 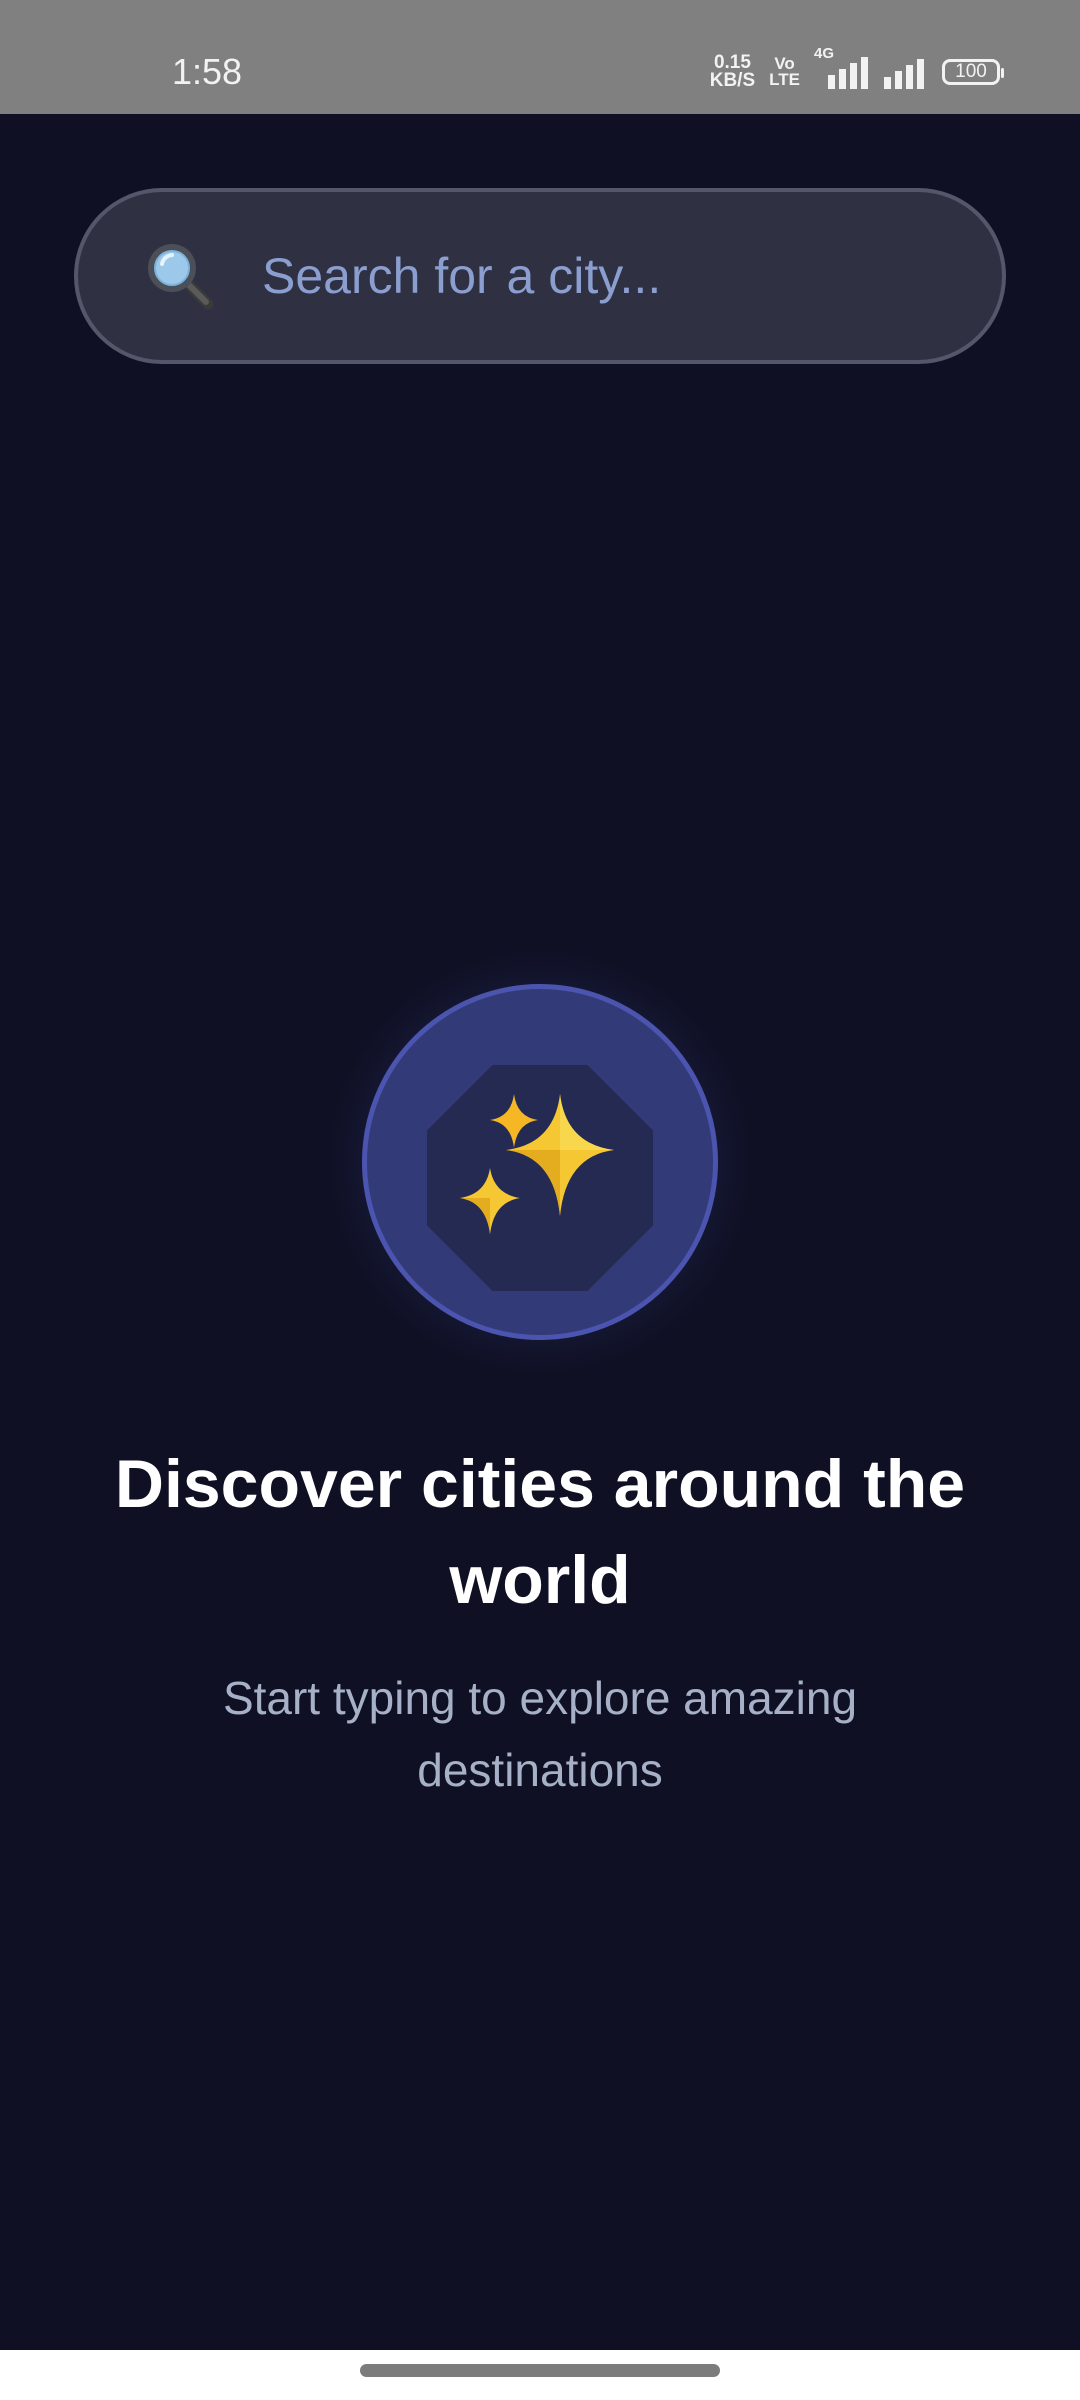 What do you see at coordinates (207, 71) in the screenshot?
I see `status-time: 1:58` at bounding box center [207, 71].